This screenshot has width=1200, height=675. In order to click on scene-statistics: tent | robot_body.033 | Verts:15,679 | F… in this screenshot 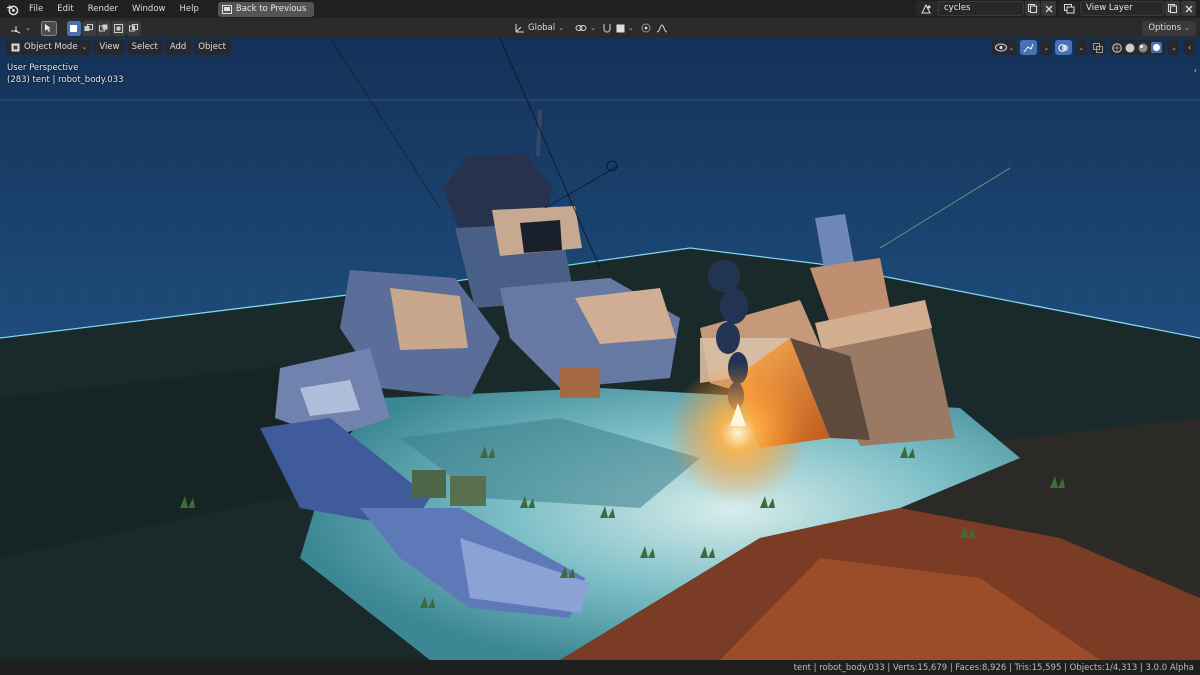, I will do `click(993, 667)`.